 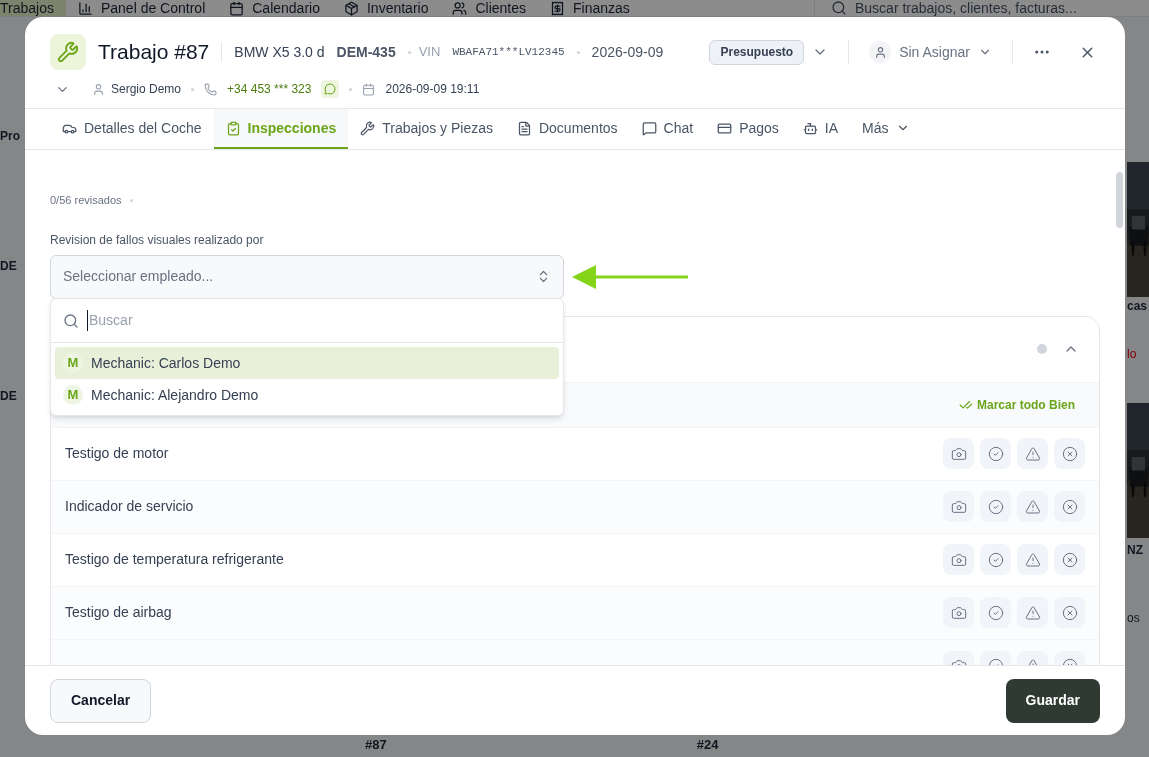 I want to click on card-title: Pro, so click(x=10, y=136).